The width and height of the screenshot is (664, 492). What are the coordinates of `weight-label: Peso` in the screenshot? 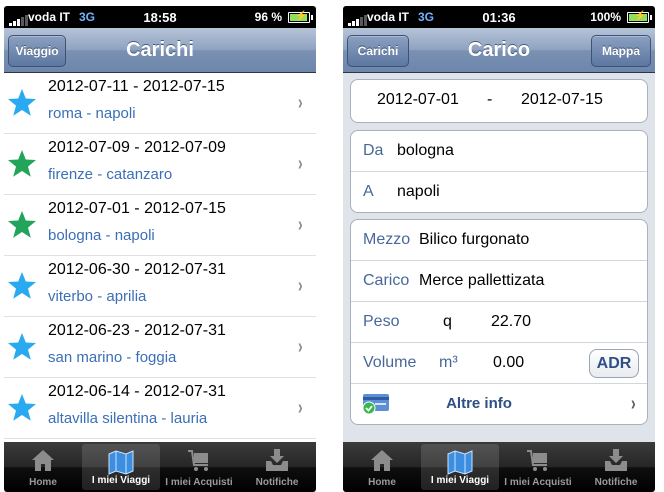 It's located at (381, 321).